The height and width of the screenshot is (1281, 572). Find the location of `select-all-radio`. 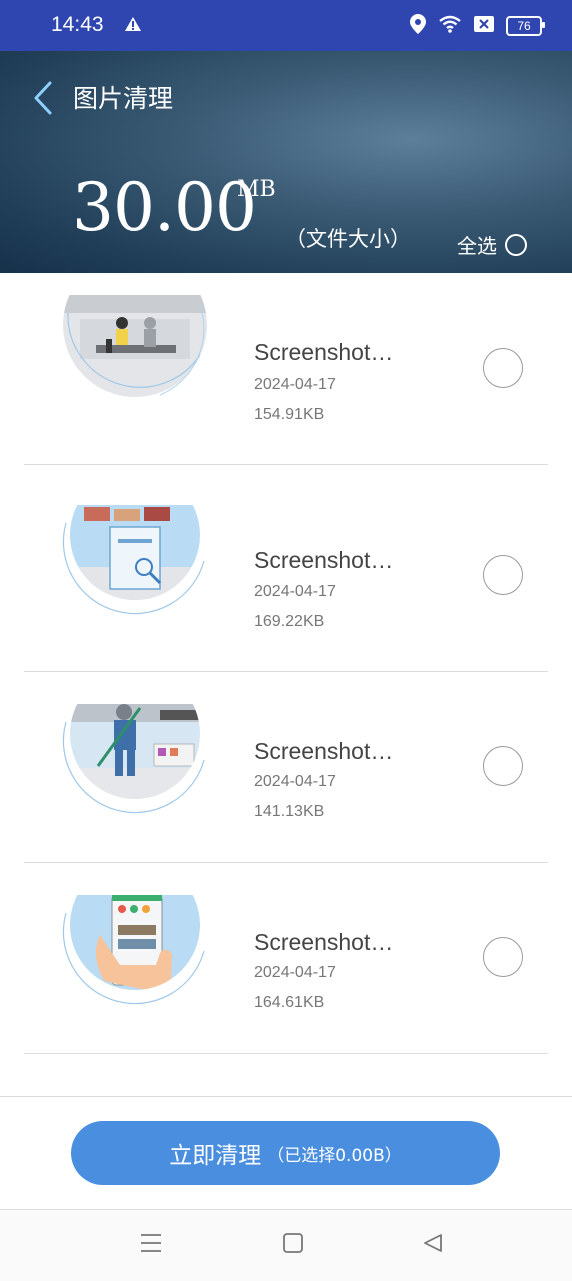

select-all-radio is located at coordinates (516, 244).